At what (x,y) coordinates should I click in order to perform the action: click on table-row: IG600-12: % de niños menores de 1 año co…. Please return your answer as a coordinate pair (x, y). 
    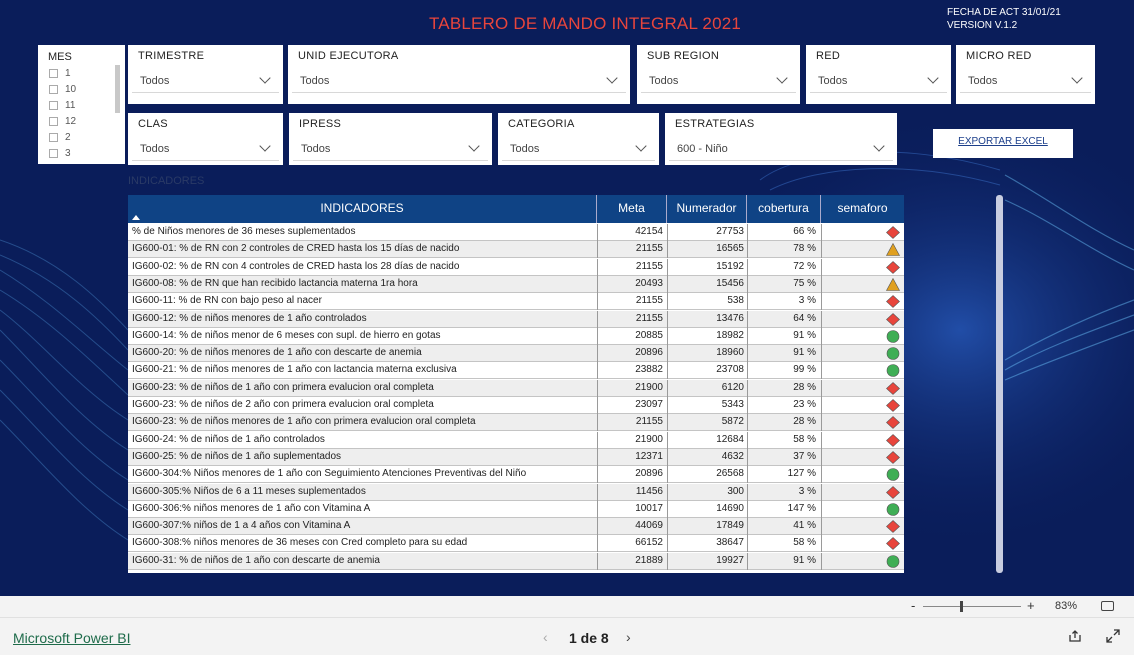
    Looking at the image, I should click on (516, 319).